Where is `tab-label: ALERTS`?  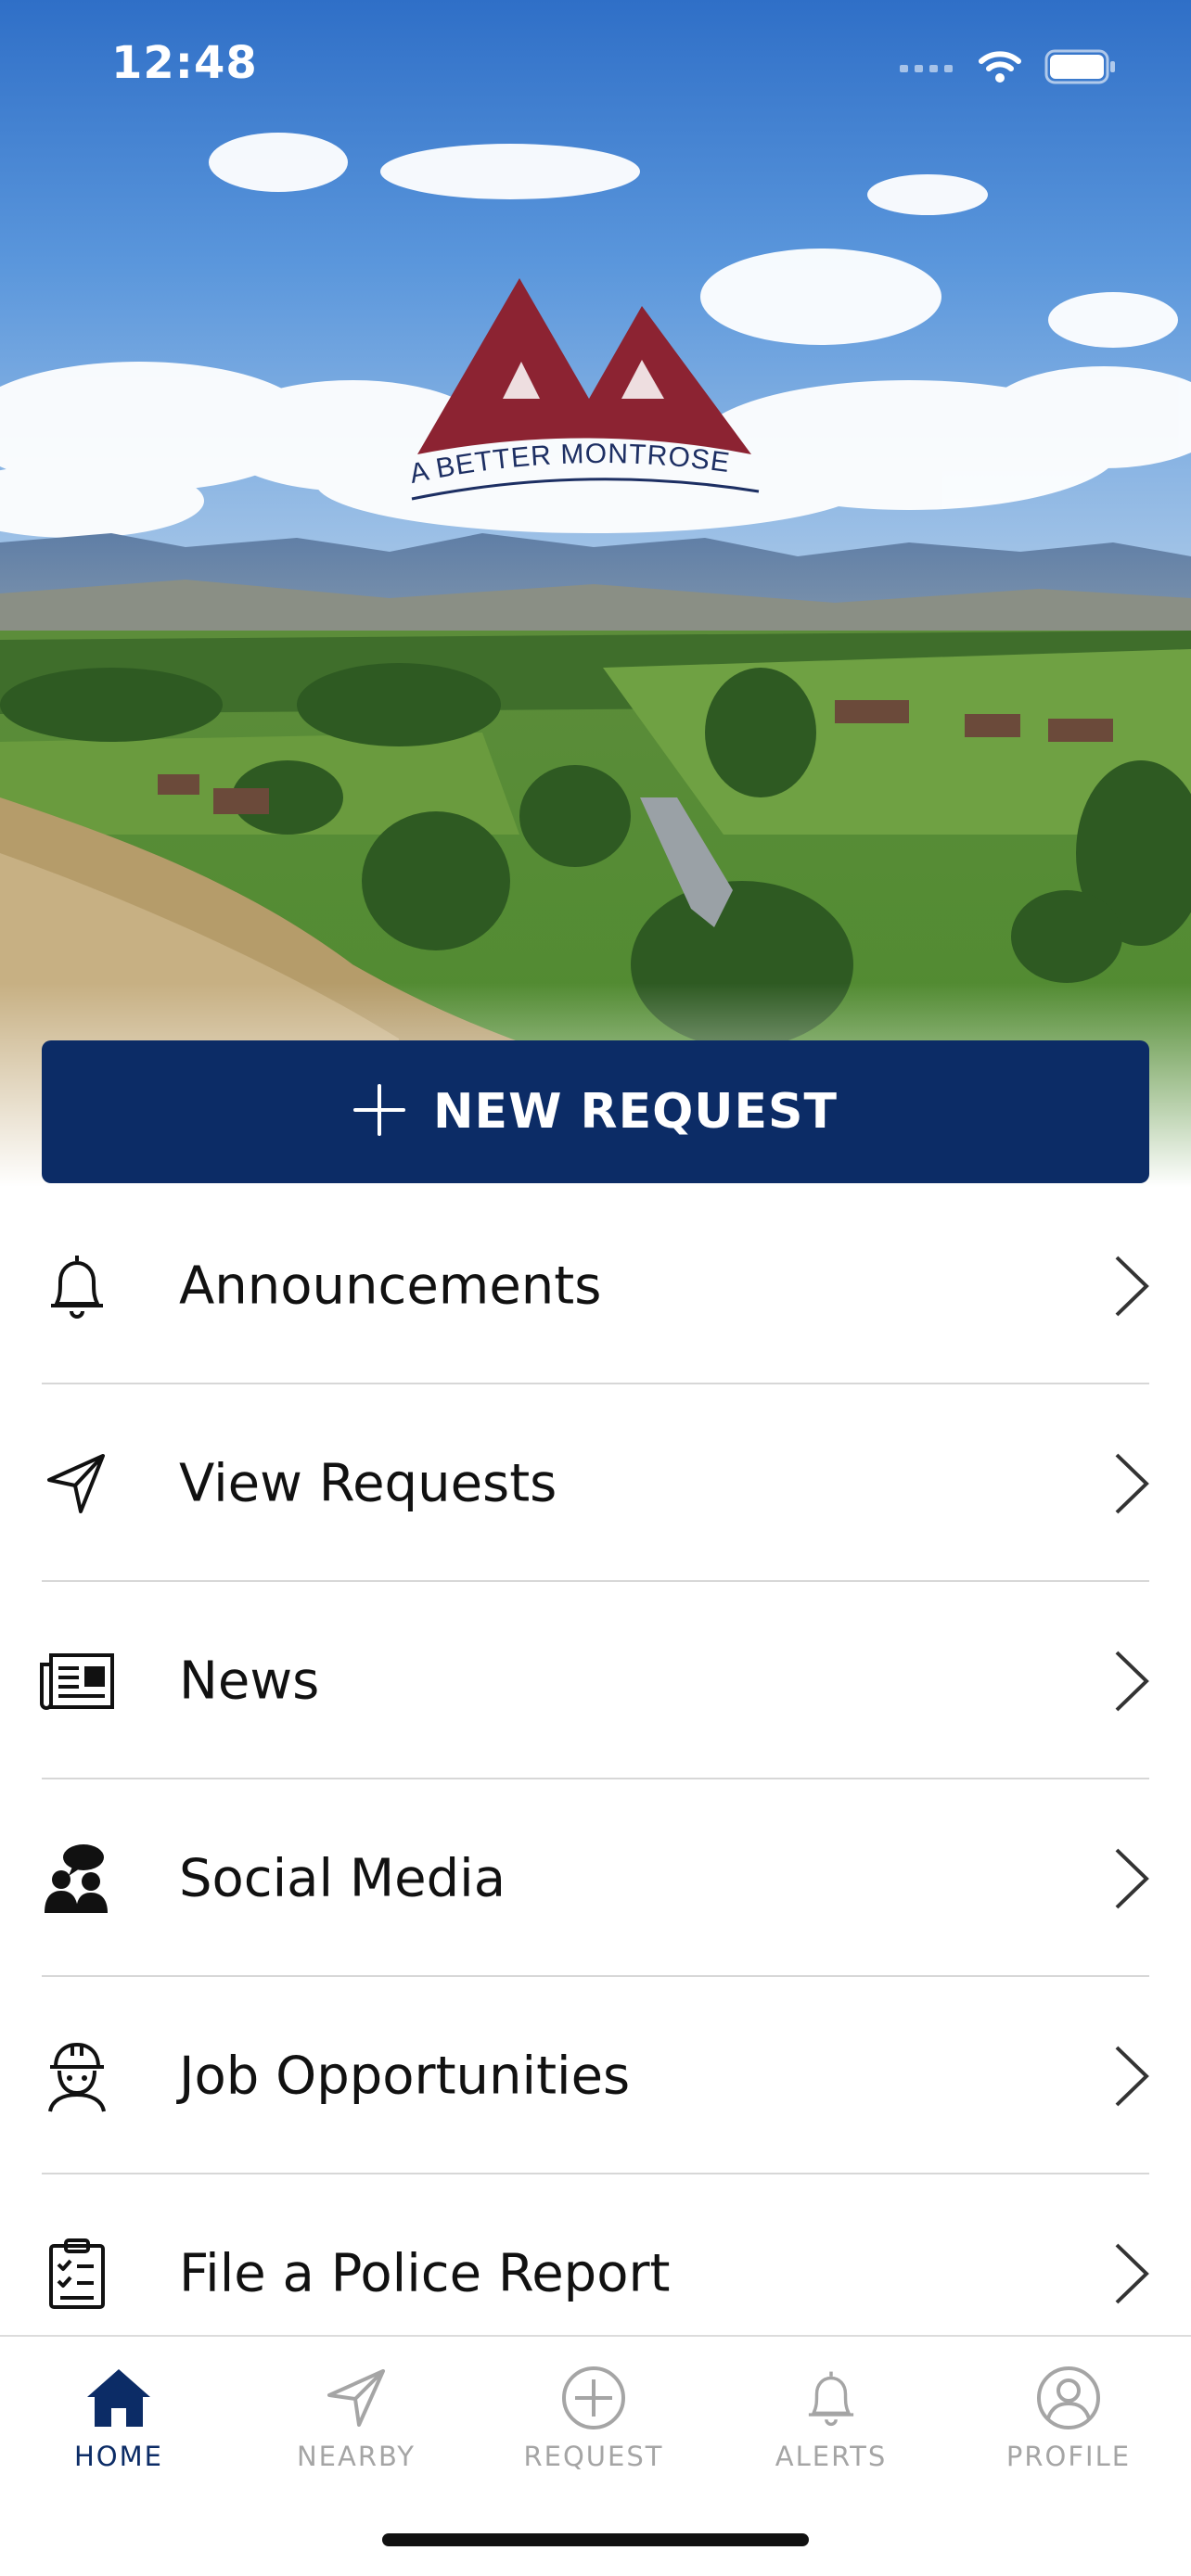
tab-label: ALERTS is located at coordinates (831, 2457).